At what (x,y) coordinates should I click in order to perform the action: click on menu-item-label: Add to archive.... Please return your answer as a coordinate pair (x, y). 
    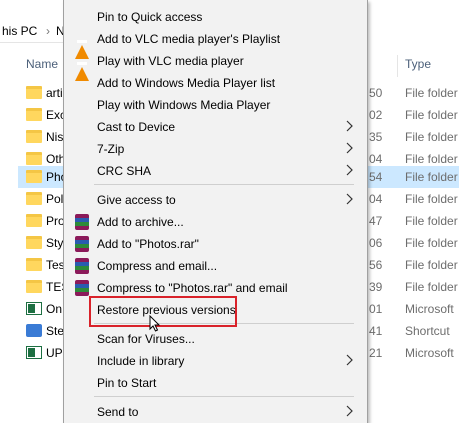
    Looking at the image, I should click on (140, 222).